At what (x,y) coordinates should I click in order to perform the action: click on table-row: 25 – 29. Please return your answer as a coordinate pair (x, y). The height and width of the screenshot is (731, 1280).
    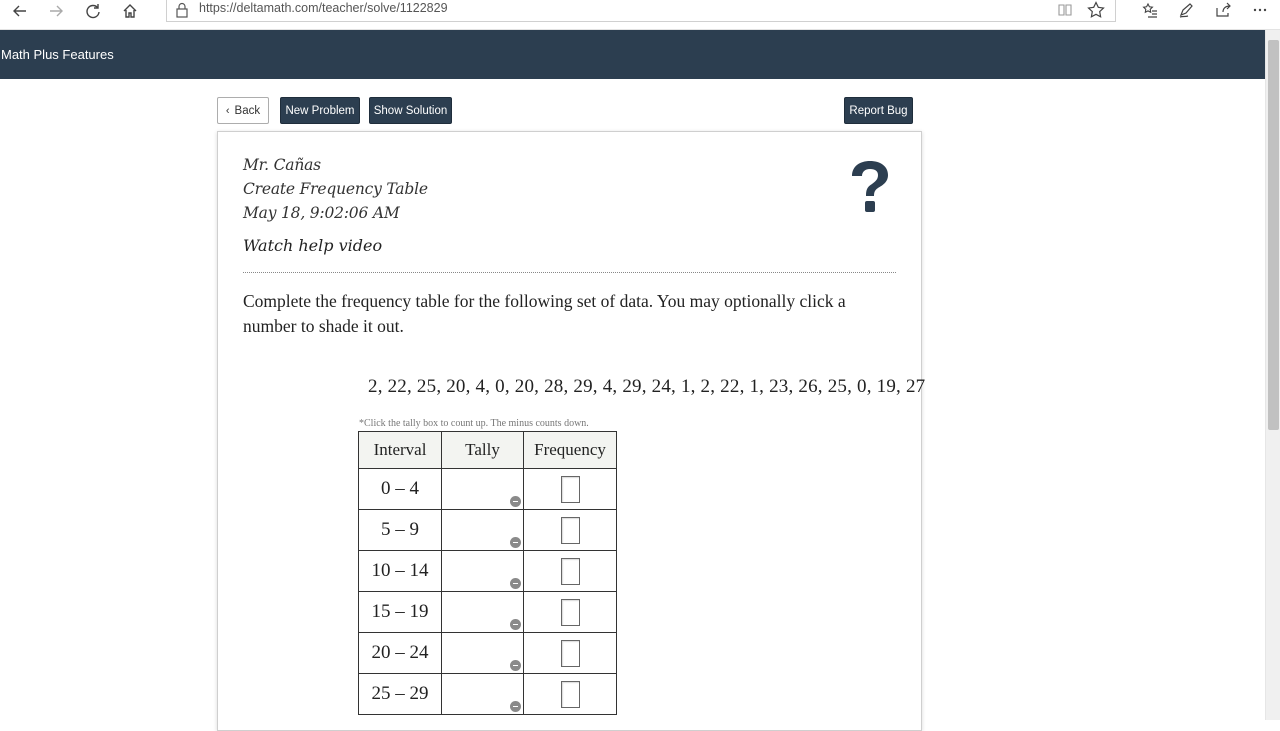
    Looking at the image, I should click on (487, 694).